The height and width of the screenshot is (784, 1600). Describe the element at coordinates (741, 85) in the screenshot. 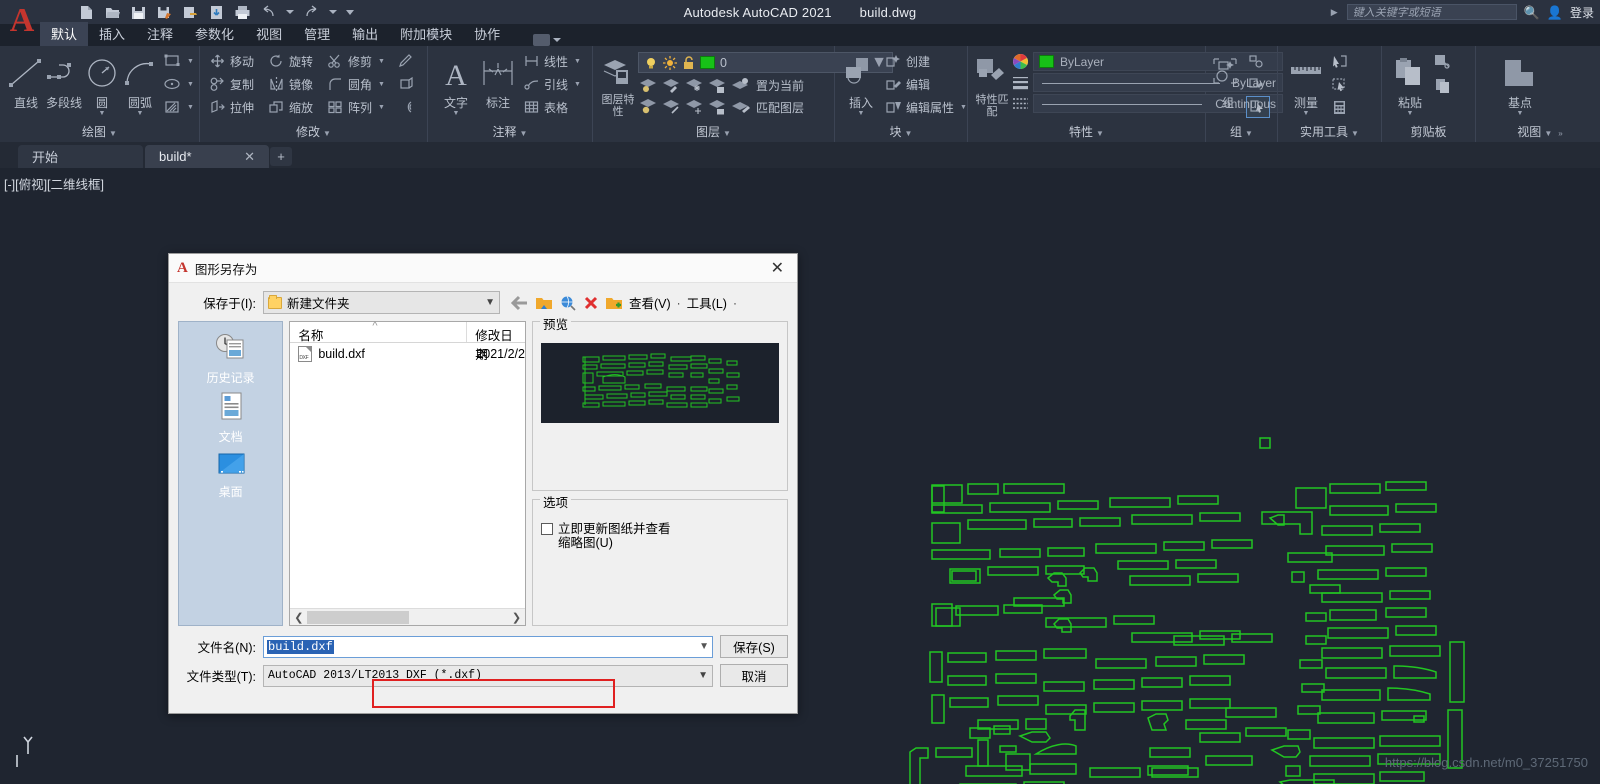

I see `set-current-layer-icon` at that location.